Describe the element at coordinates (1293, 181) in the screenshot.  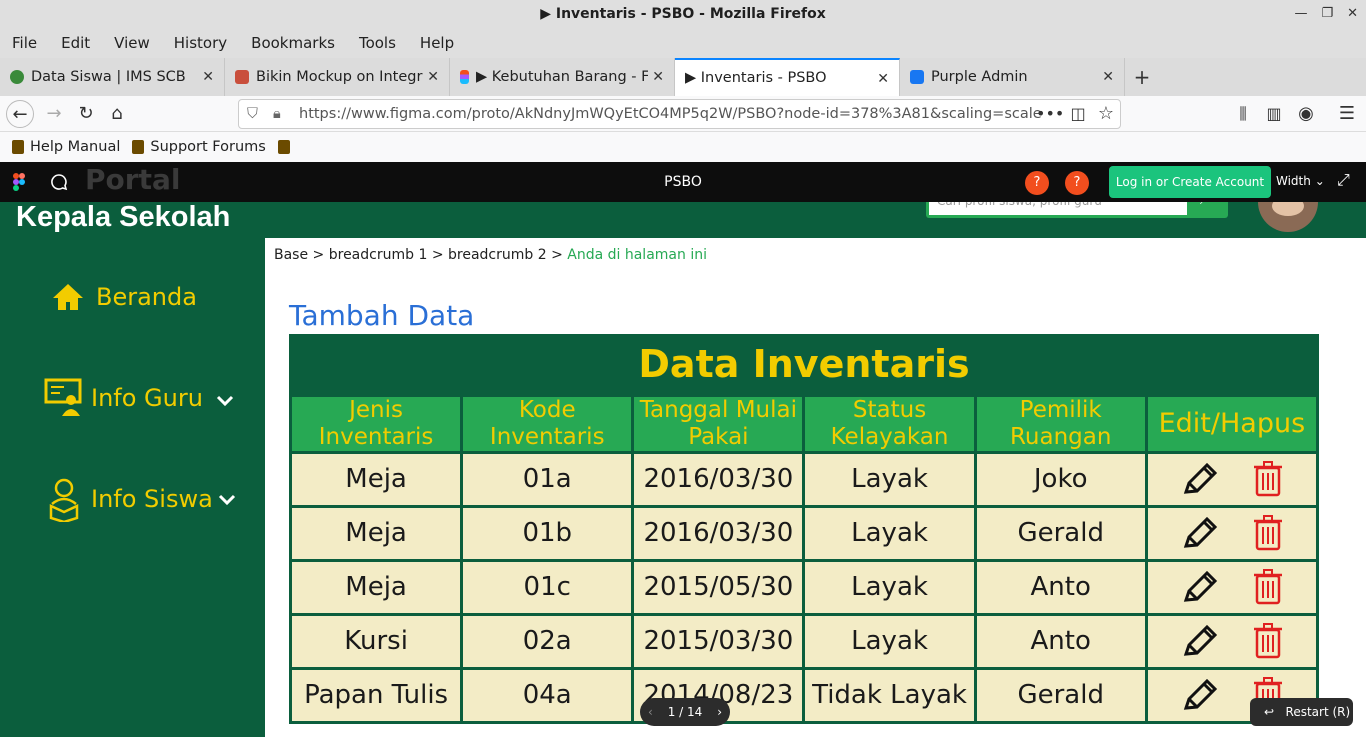
I see `width-label: Width` at that location.